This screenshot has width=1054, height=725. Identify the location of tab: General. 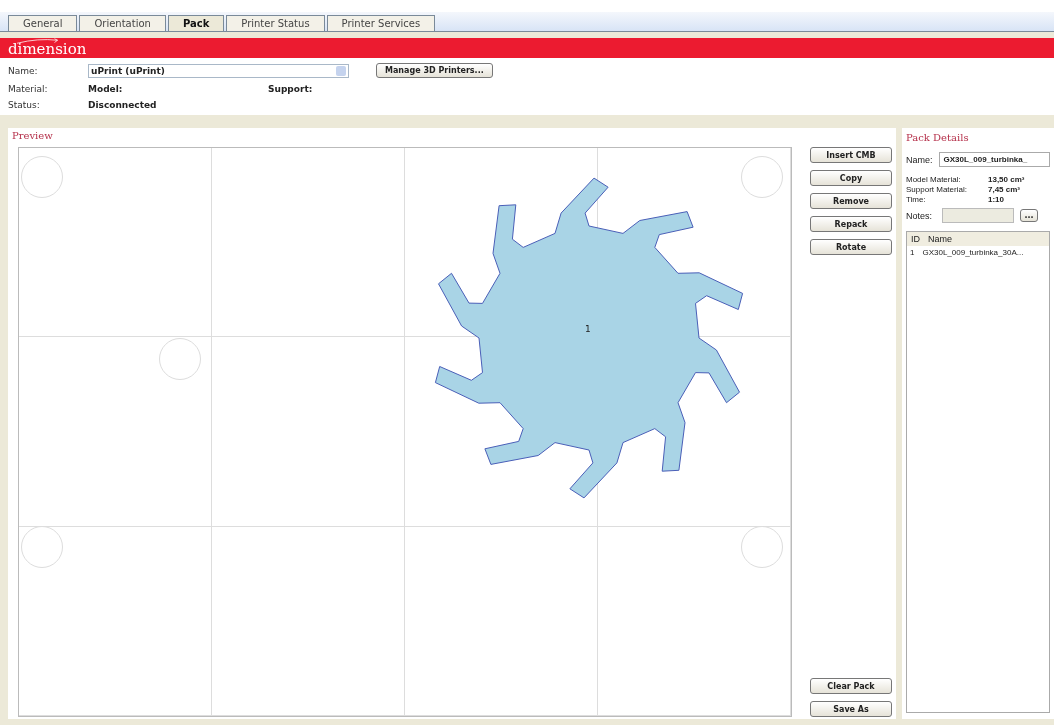
(43, 23).